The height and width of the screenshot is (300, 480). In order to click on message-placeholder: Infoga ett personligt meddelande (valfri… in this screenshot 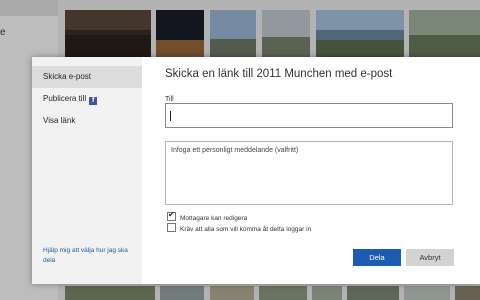, I will do `click(235, 150)`.